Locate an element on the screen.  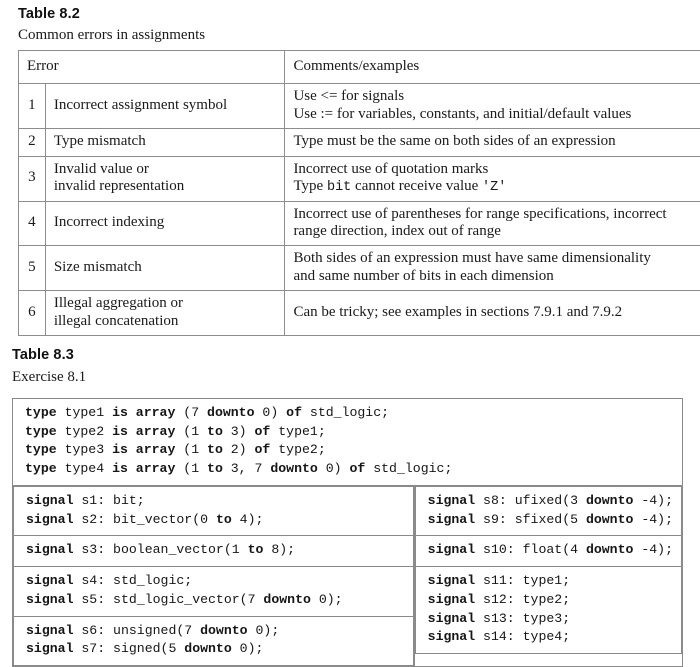
description-line: Incorrect indexing is located at coordinates (166, 222).